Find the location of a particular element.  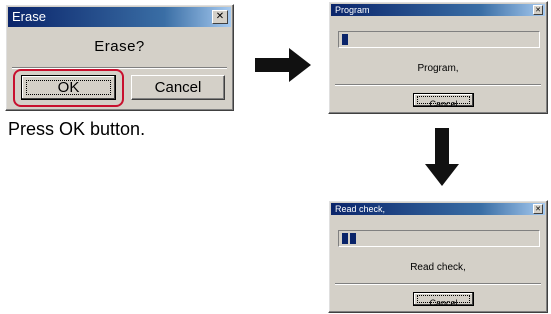

caption: Press OK button. is located at coordinates (77, 129).